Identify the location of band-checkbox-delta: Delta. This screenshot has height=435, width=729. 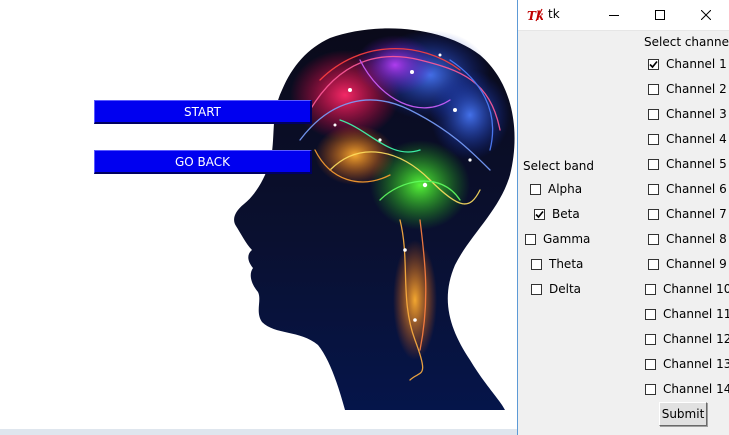
(556, 289).